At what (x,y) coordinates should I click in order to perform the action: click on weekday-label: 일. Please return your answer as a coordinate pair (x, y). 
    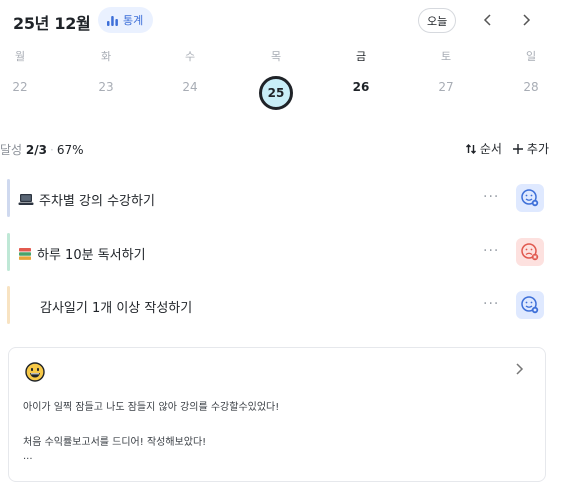
    Looking at the image, I should click on (531, 56).